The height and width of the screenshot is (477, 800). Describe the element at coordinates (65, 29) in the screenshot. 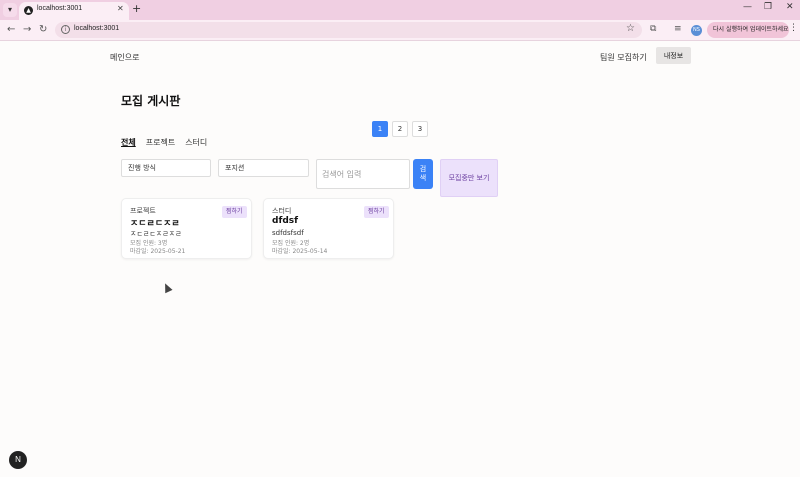

I see `site-info-icon: i` at that location.